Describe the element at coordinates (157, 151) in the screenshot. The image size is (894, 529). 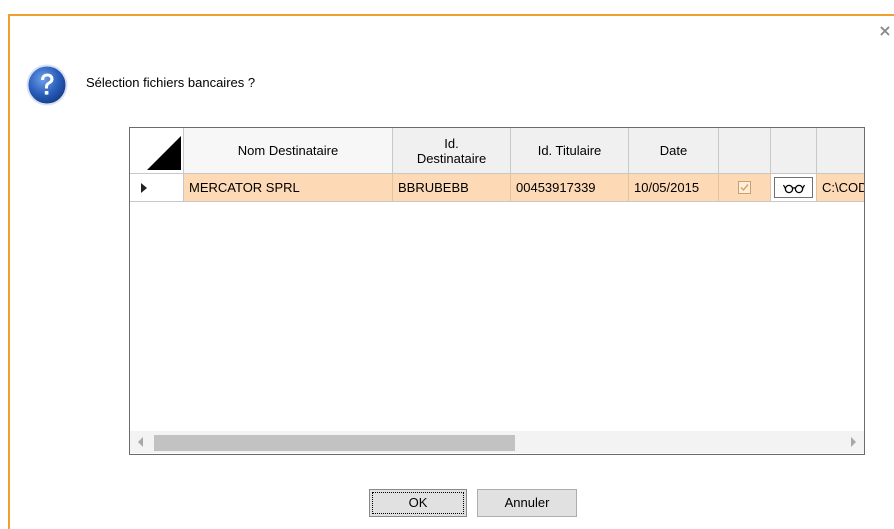
I see `select-all-corner` at that location.